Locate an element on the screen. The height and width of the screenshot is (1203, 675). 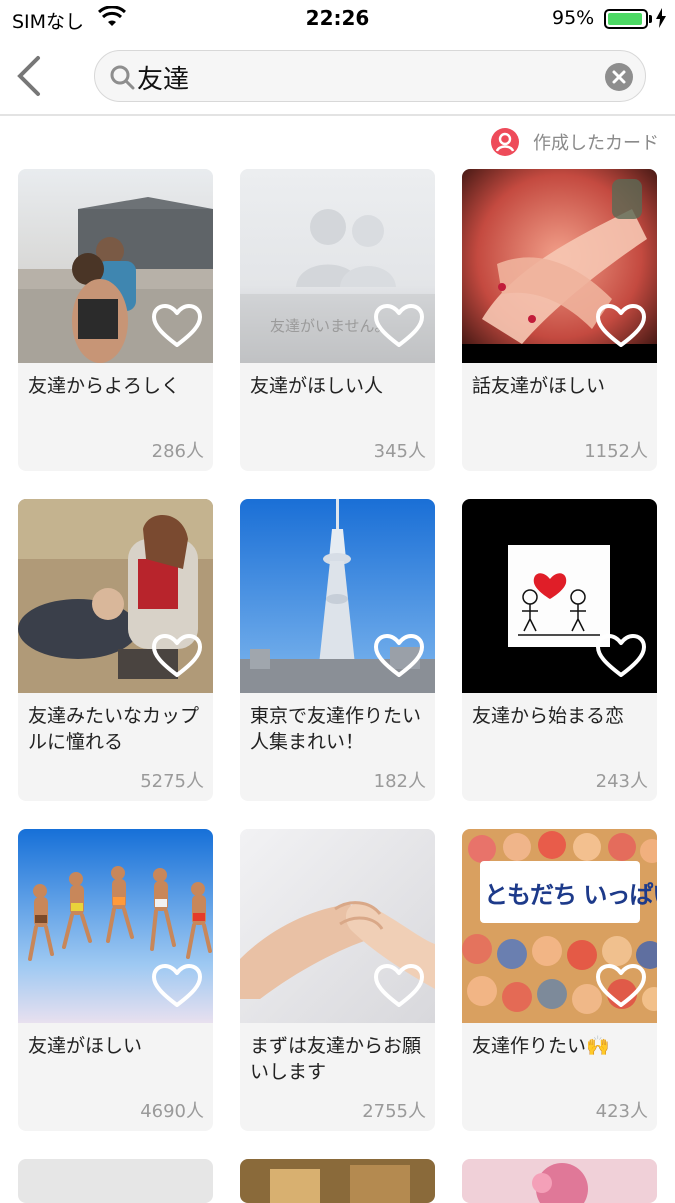
battery-percent: 95% is located at coordinates (573, 18).